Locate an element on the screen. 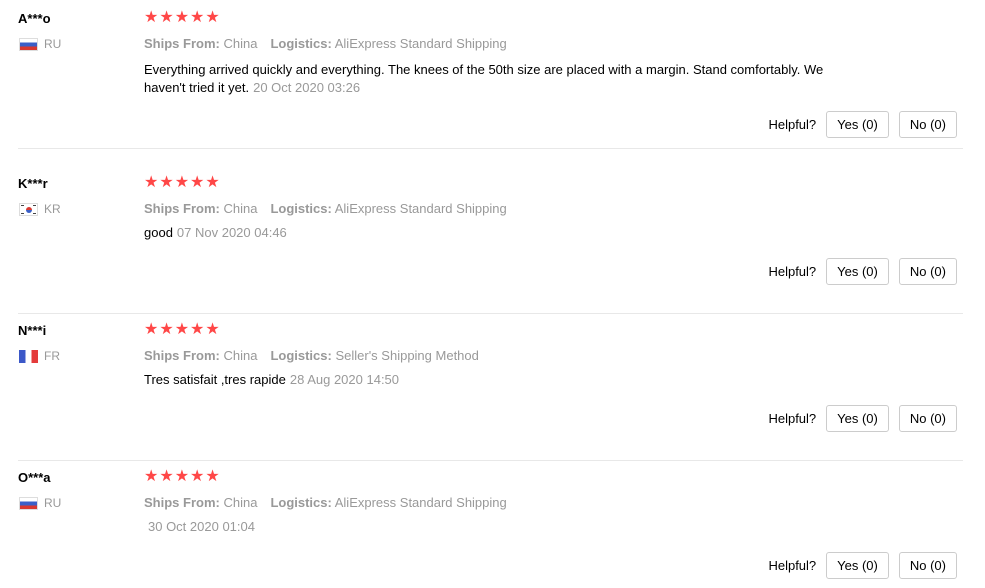 This screenshot has width=985, height=588. review-date: 30 Oct 2020 01:04 is located at coordinates (201, 526).